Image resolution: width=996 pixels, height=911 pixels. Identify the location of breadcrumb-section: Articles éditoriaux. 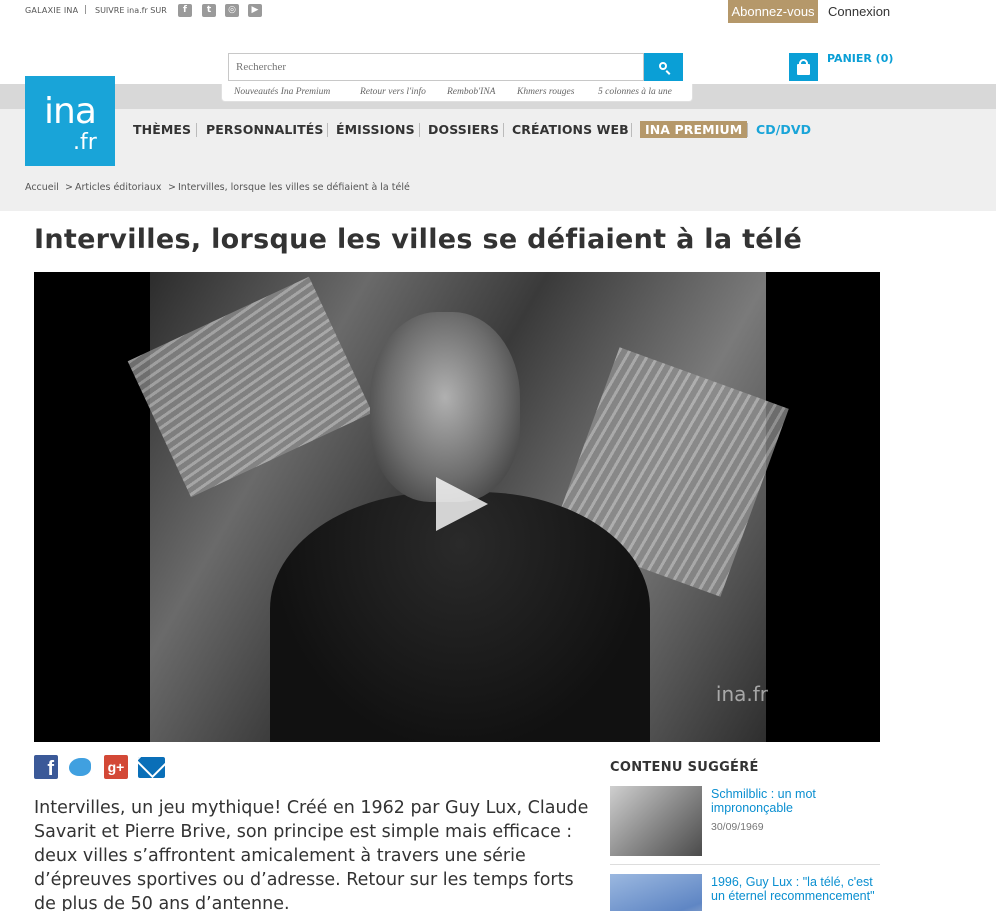
(118, 187).